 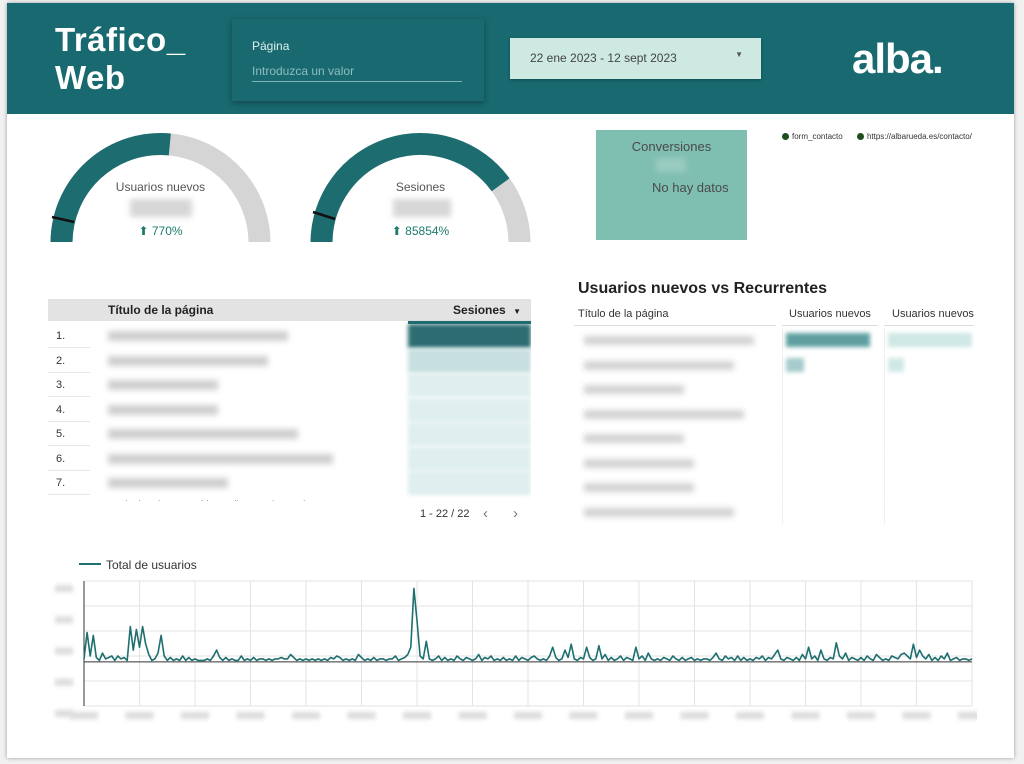 What do you see at coordinates (427, 231) in the screenshot?
I see `sessions-delta-value: 85854%` at bounding box center [427, 231].